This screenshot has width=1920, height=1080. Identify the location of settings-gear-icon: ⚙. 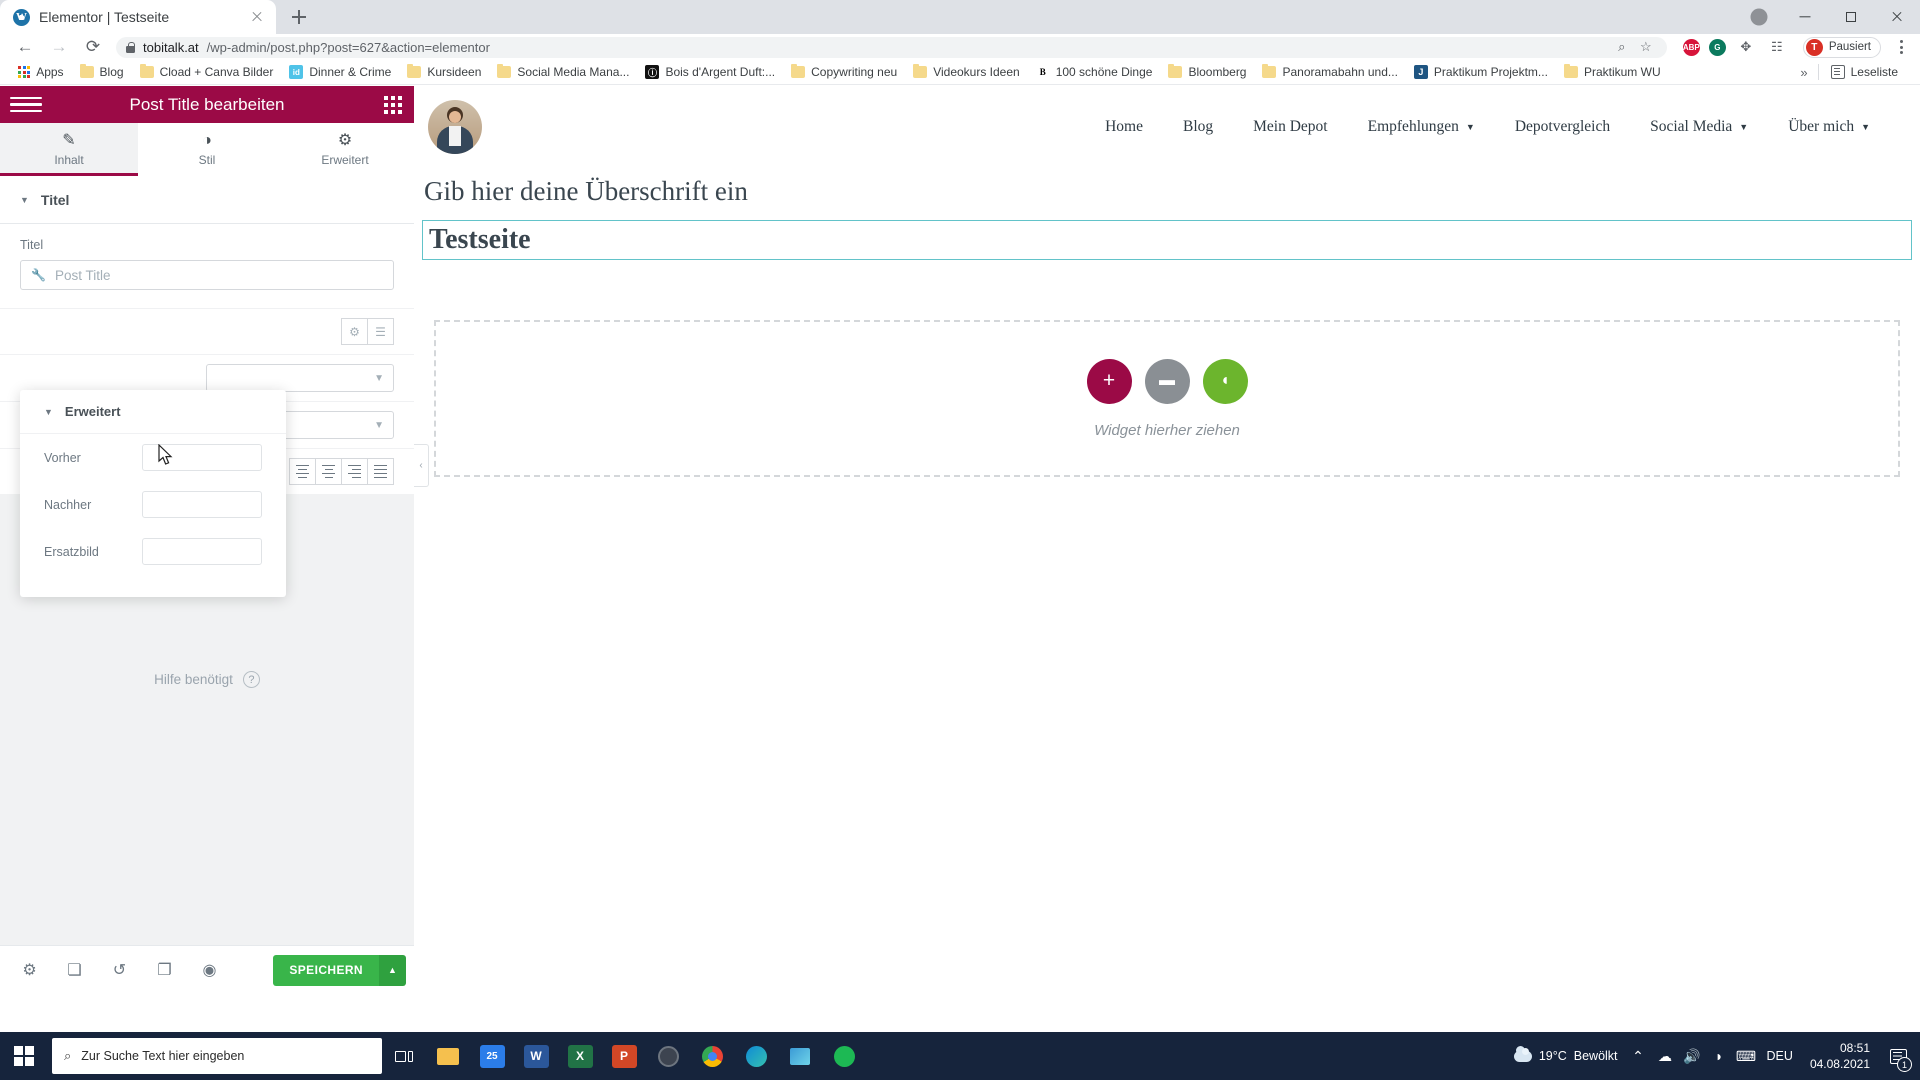
(29, 970).